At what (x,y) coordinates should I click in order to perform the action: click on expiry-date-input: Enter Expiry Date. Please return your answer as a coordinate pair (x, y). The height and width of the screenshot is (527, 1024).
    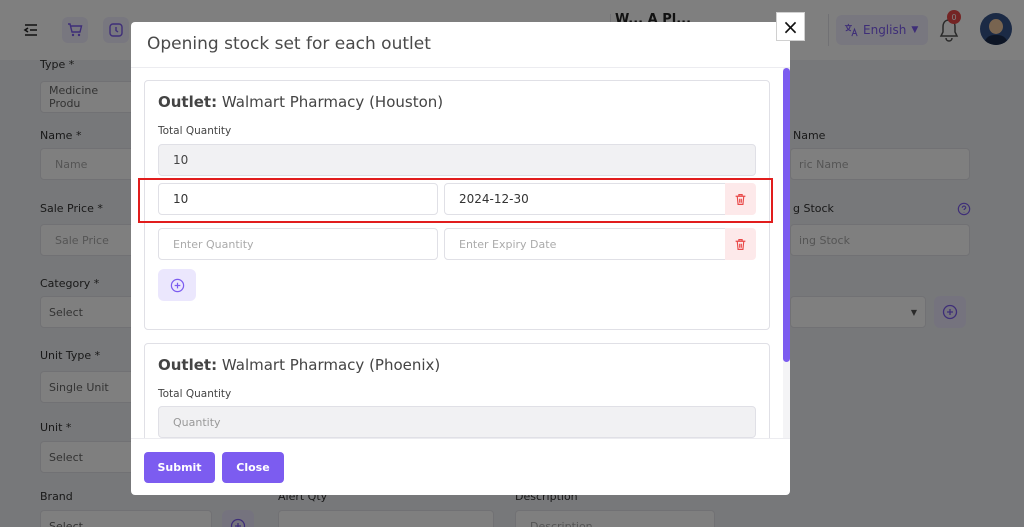
    Looking at the image, I should click on (585, 244).